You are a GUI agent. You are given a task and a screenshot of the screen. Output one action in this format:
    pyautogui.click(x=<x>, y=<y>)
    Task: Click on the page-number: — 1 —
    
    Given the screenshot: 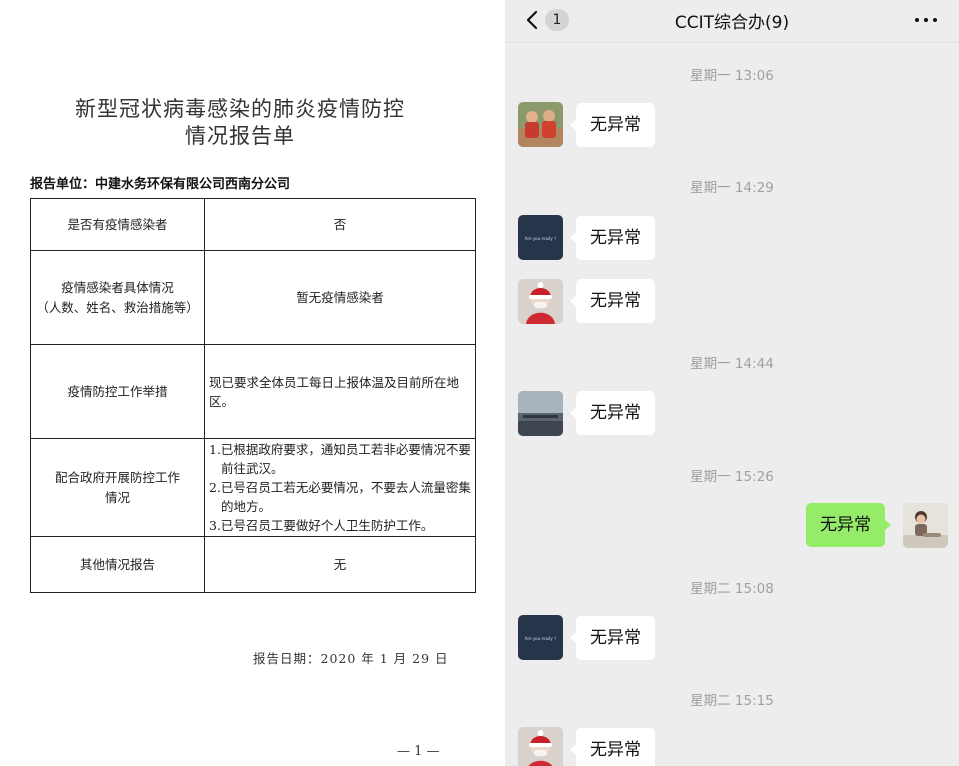 What is the action you would take?
    pyautogui.click(x=418, y=751)
    